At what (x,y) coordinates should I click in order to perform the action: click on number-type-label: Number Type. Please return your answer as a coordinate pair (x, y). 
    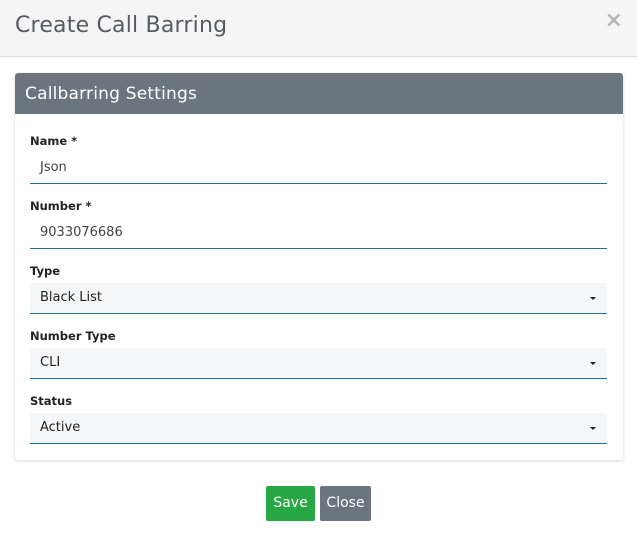
    Looking at the image, I should click on (73, 336).